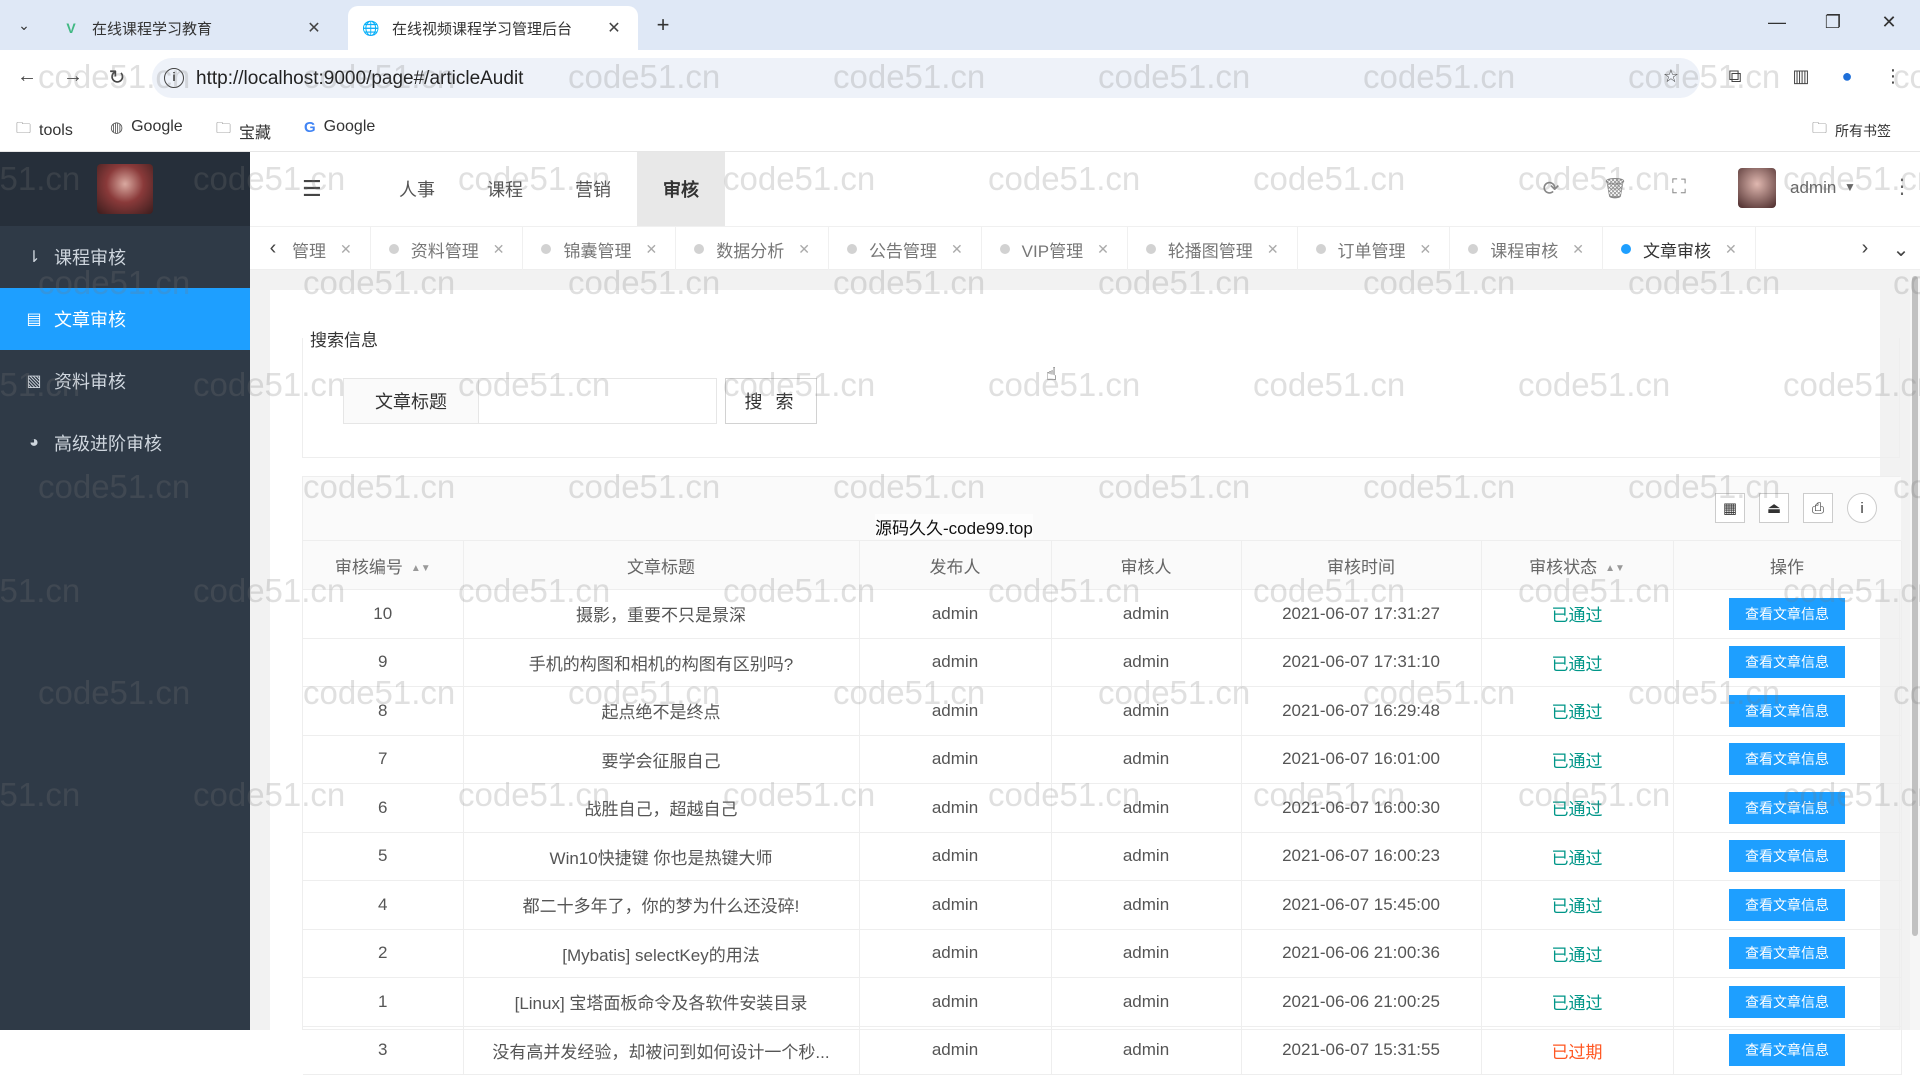  I want to click on bookmark-google-2: G Google, so click(339, 127).